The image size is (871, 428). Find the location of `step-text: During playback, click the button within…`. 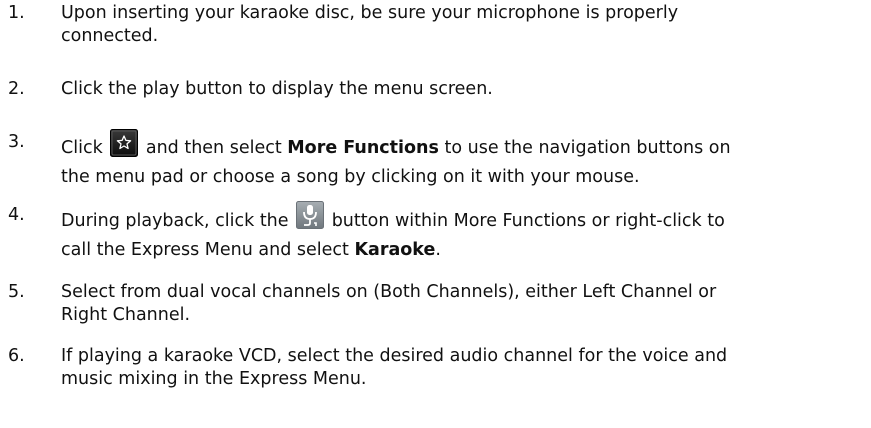

step-text: During playback, click the button within… is located at coordinates (461, 231).